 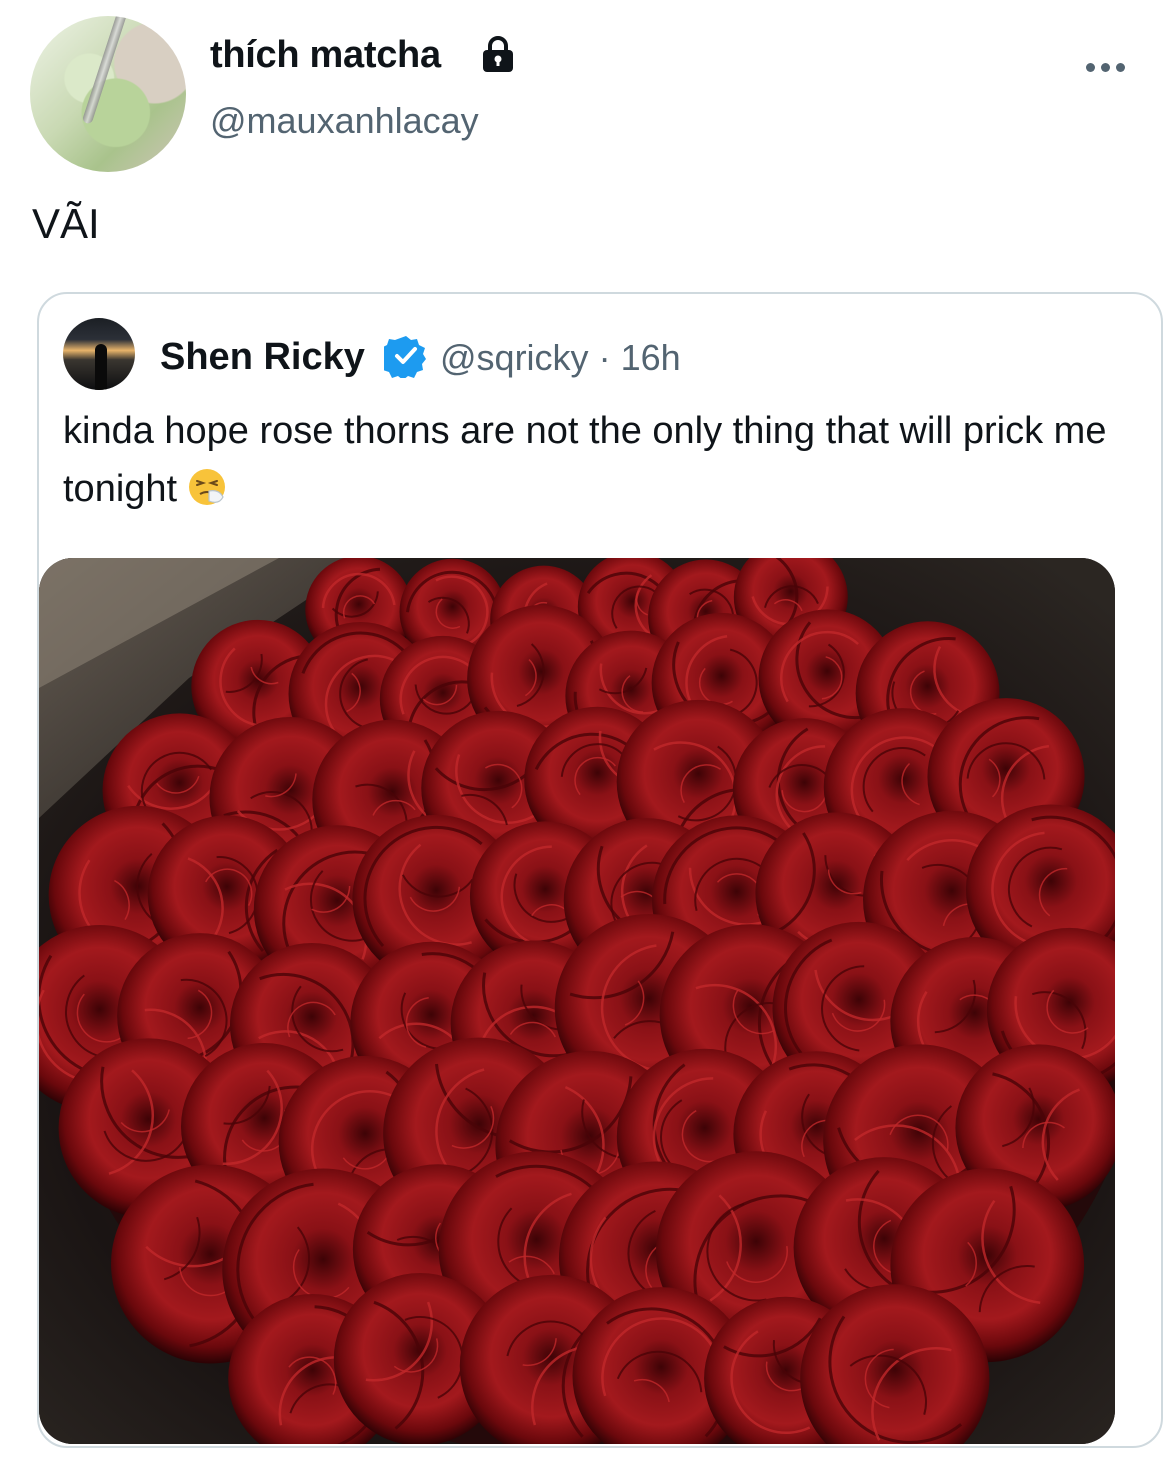 I want to click on quoted-meta: @sqricky · 16h, so click(x=560, y=358).